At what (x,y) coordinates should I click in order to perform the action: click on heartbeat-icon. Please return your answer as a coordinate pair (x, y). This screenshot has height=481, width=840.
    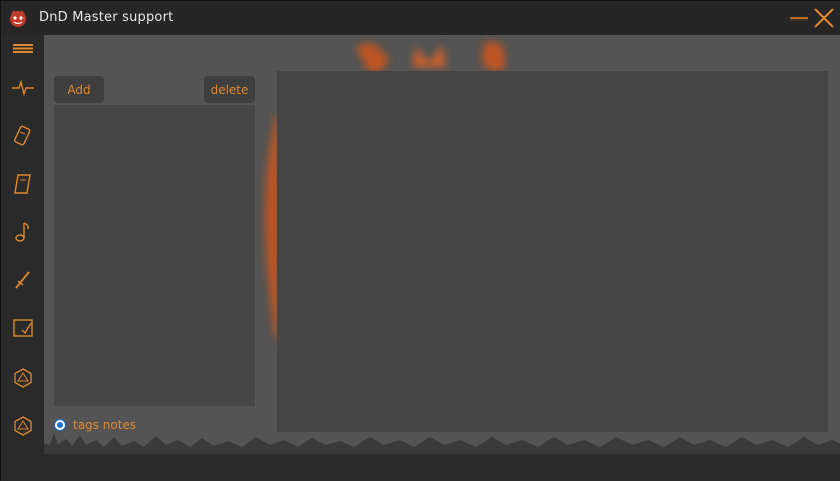
    Looking at the image, I should click on (23, 88).